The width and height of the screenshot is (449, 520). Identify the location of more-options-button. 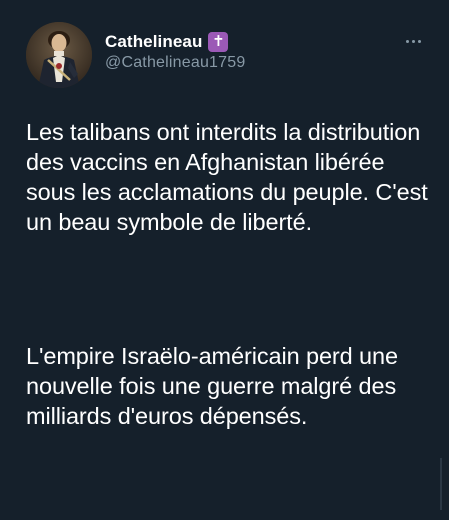
(413, 41).